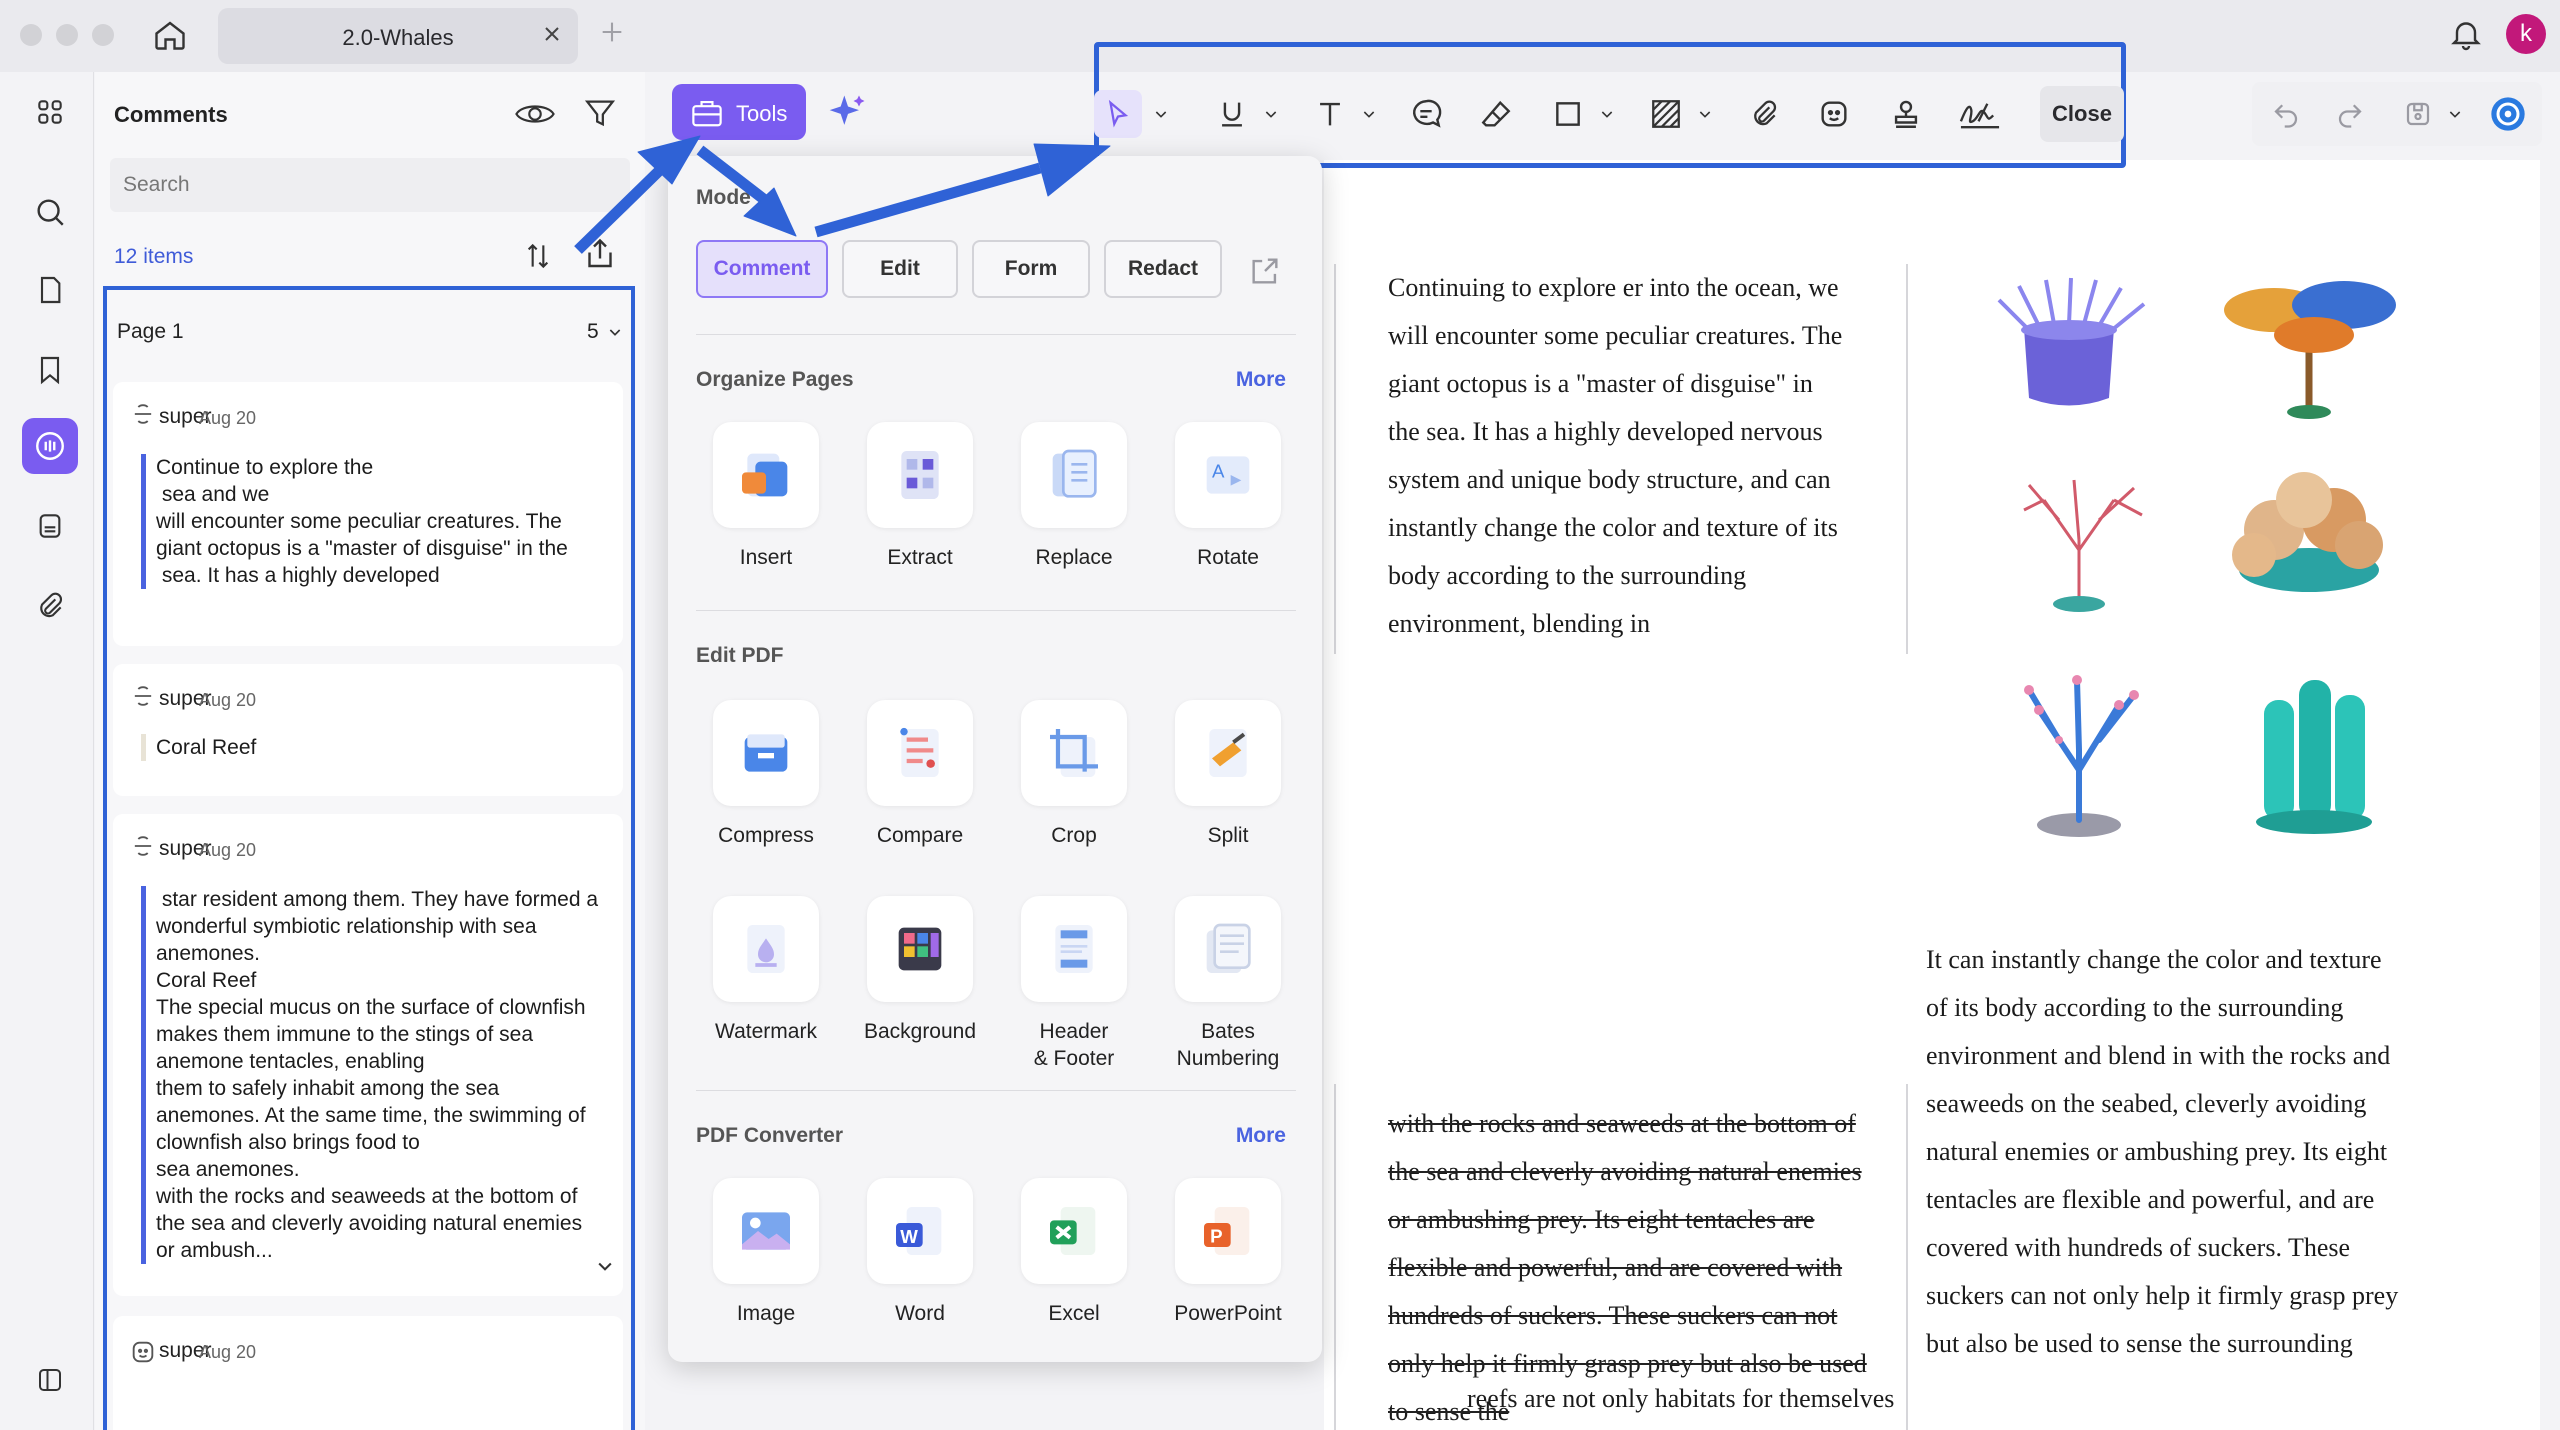  Describe the element at coordinates (50, 212) in the screenshot. I see `search-icon` at that location.